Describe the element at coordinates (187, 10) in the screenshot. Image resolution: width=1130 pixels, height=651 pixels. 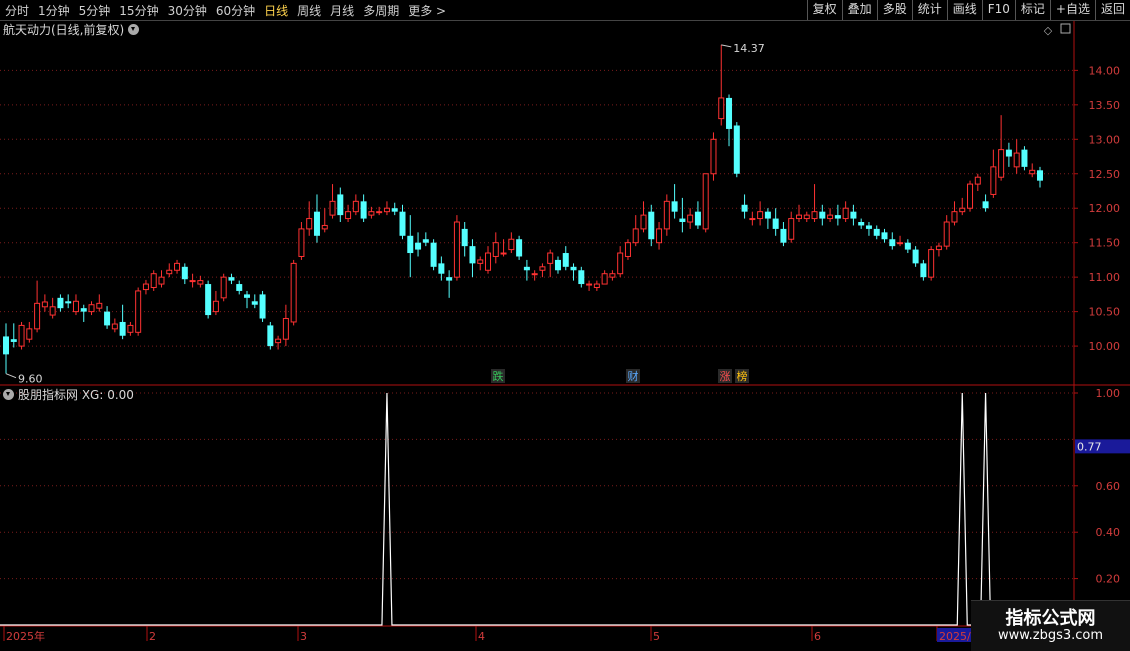
I see `period-tab-4: 30分钟` at that location.